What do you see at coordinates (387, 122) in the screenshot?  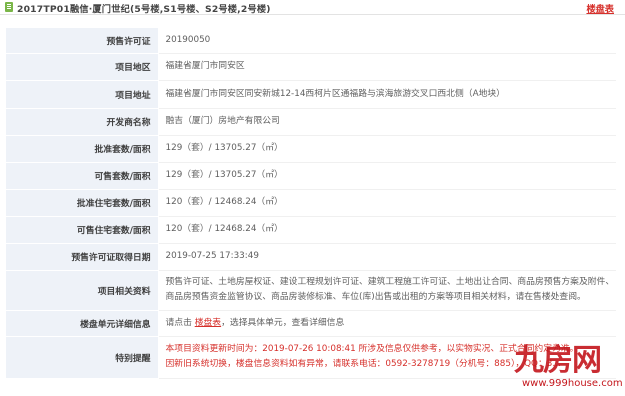 I see `row-value: 融吉（厦门）房地产有限公司` at bounding box center [387, 122].